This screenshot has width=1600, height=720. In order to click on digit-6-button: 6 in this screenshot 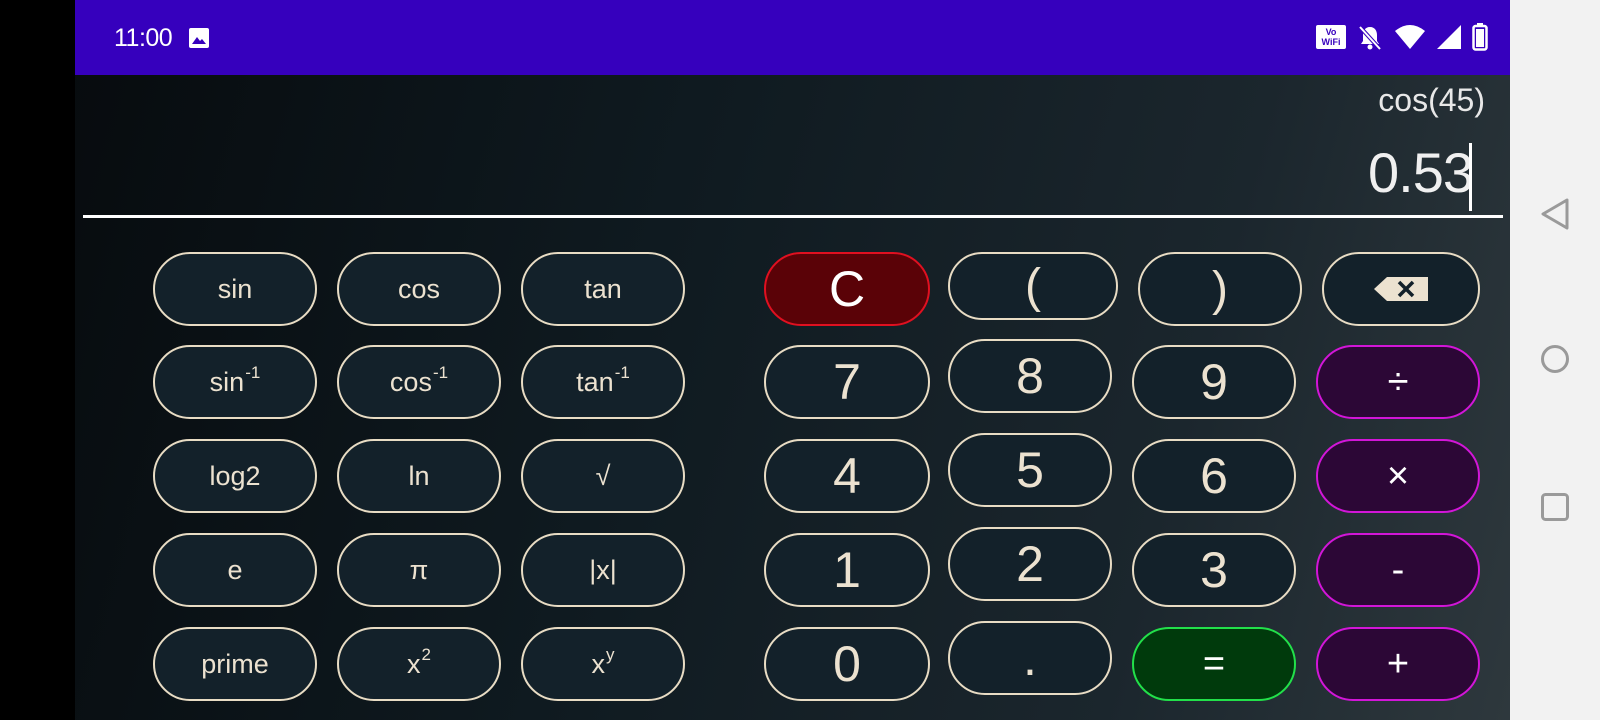, I will do `click(1214, 476)`.